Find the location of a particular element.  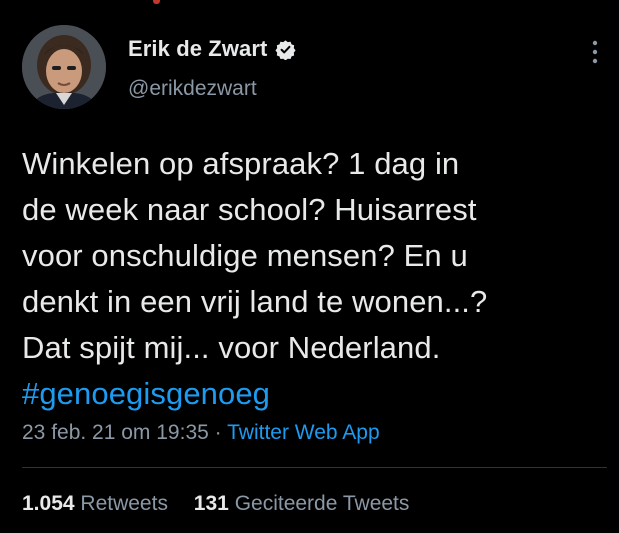

tweet-line: Winkelen op afspraak? 1 dag in is located at coordinates (241, 163).